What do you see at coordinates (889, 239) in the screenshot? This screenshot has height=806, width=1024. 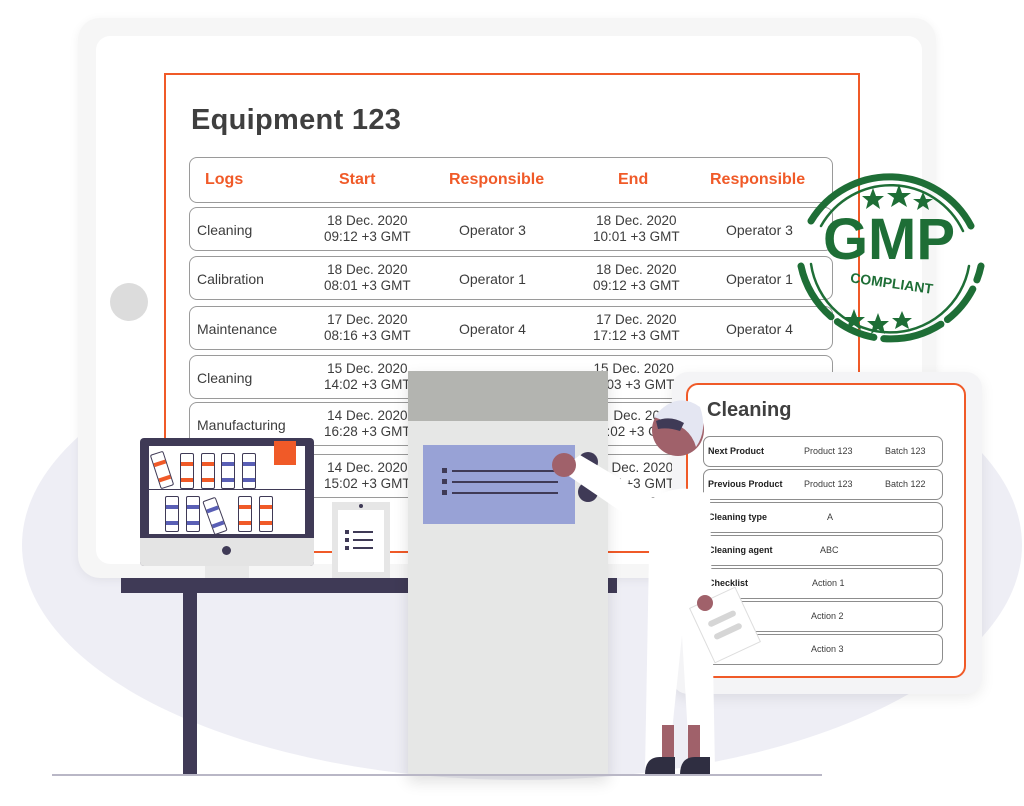 I see `stamp-main-text: GMP` at bounding box center [889, 239].